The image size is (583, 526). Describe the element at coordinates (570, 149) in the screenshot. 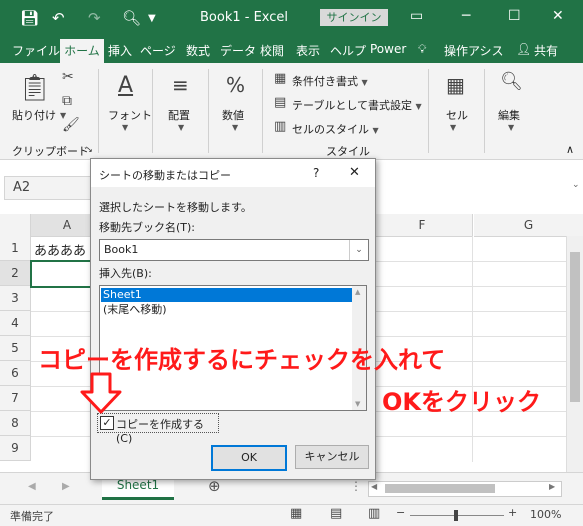

I see `collapse-ribbon-icon: ∧` at that location.